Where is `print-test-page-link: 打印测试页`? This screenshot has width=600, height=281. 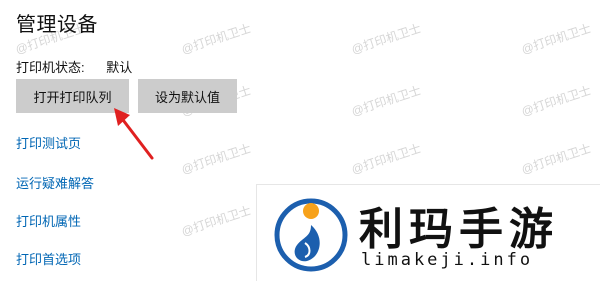
print-test-page-link: 打印测试页 is located at coordinates (48, 142).